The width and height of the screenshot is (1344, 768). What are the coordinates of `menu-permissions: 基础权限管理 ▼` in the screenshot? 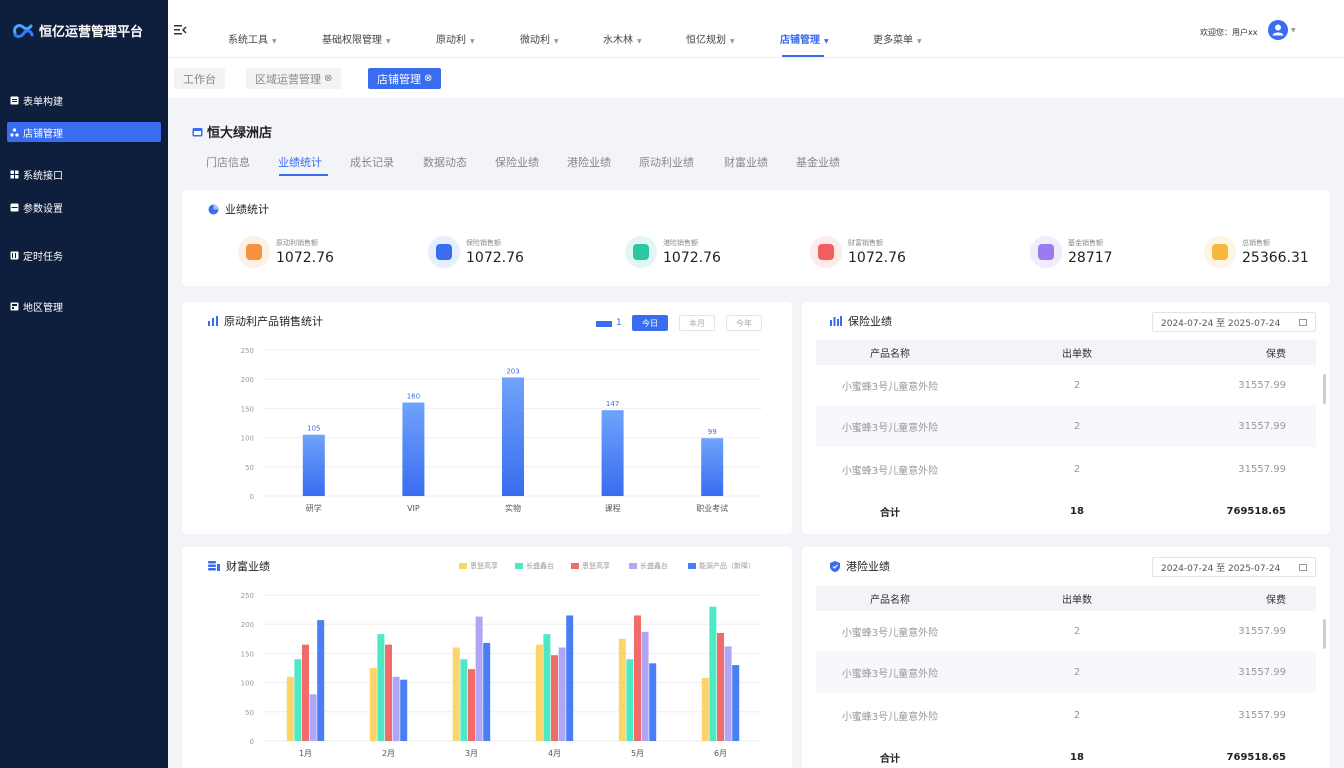 It's located at (356, 38).